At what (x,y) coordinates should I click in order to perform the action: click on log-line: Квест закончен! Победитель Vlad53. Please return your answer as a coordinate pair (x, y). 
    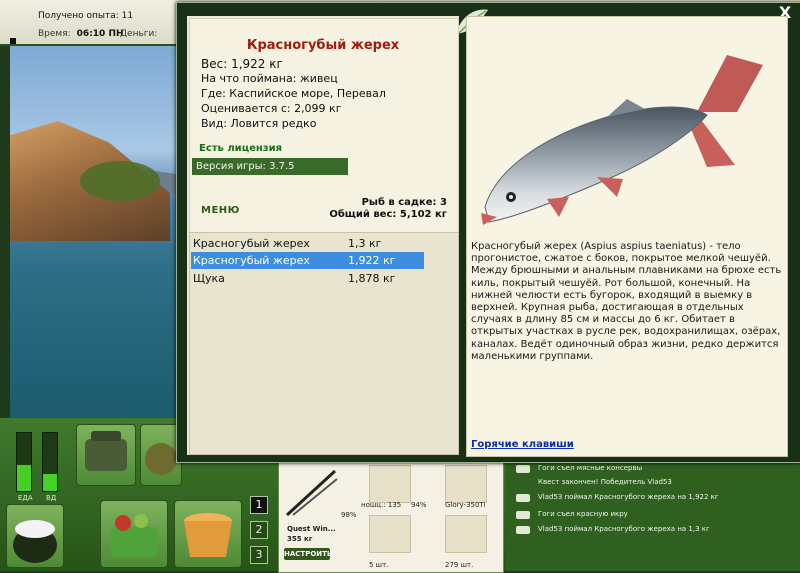
    Looking at the image, I should click on (605, 482).